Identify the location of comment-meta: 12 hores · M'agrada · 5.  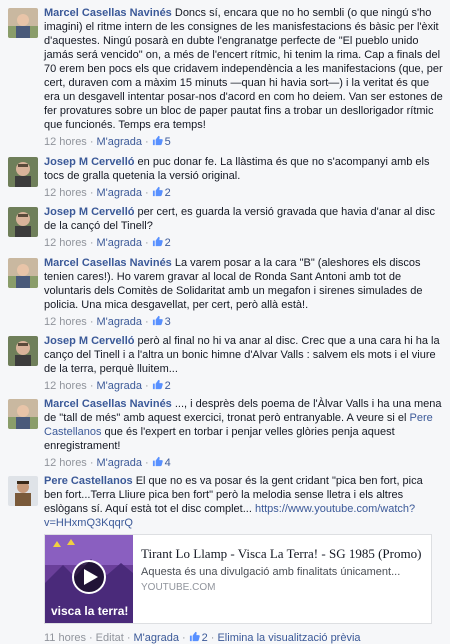
(107, 141).